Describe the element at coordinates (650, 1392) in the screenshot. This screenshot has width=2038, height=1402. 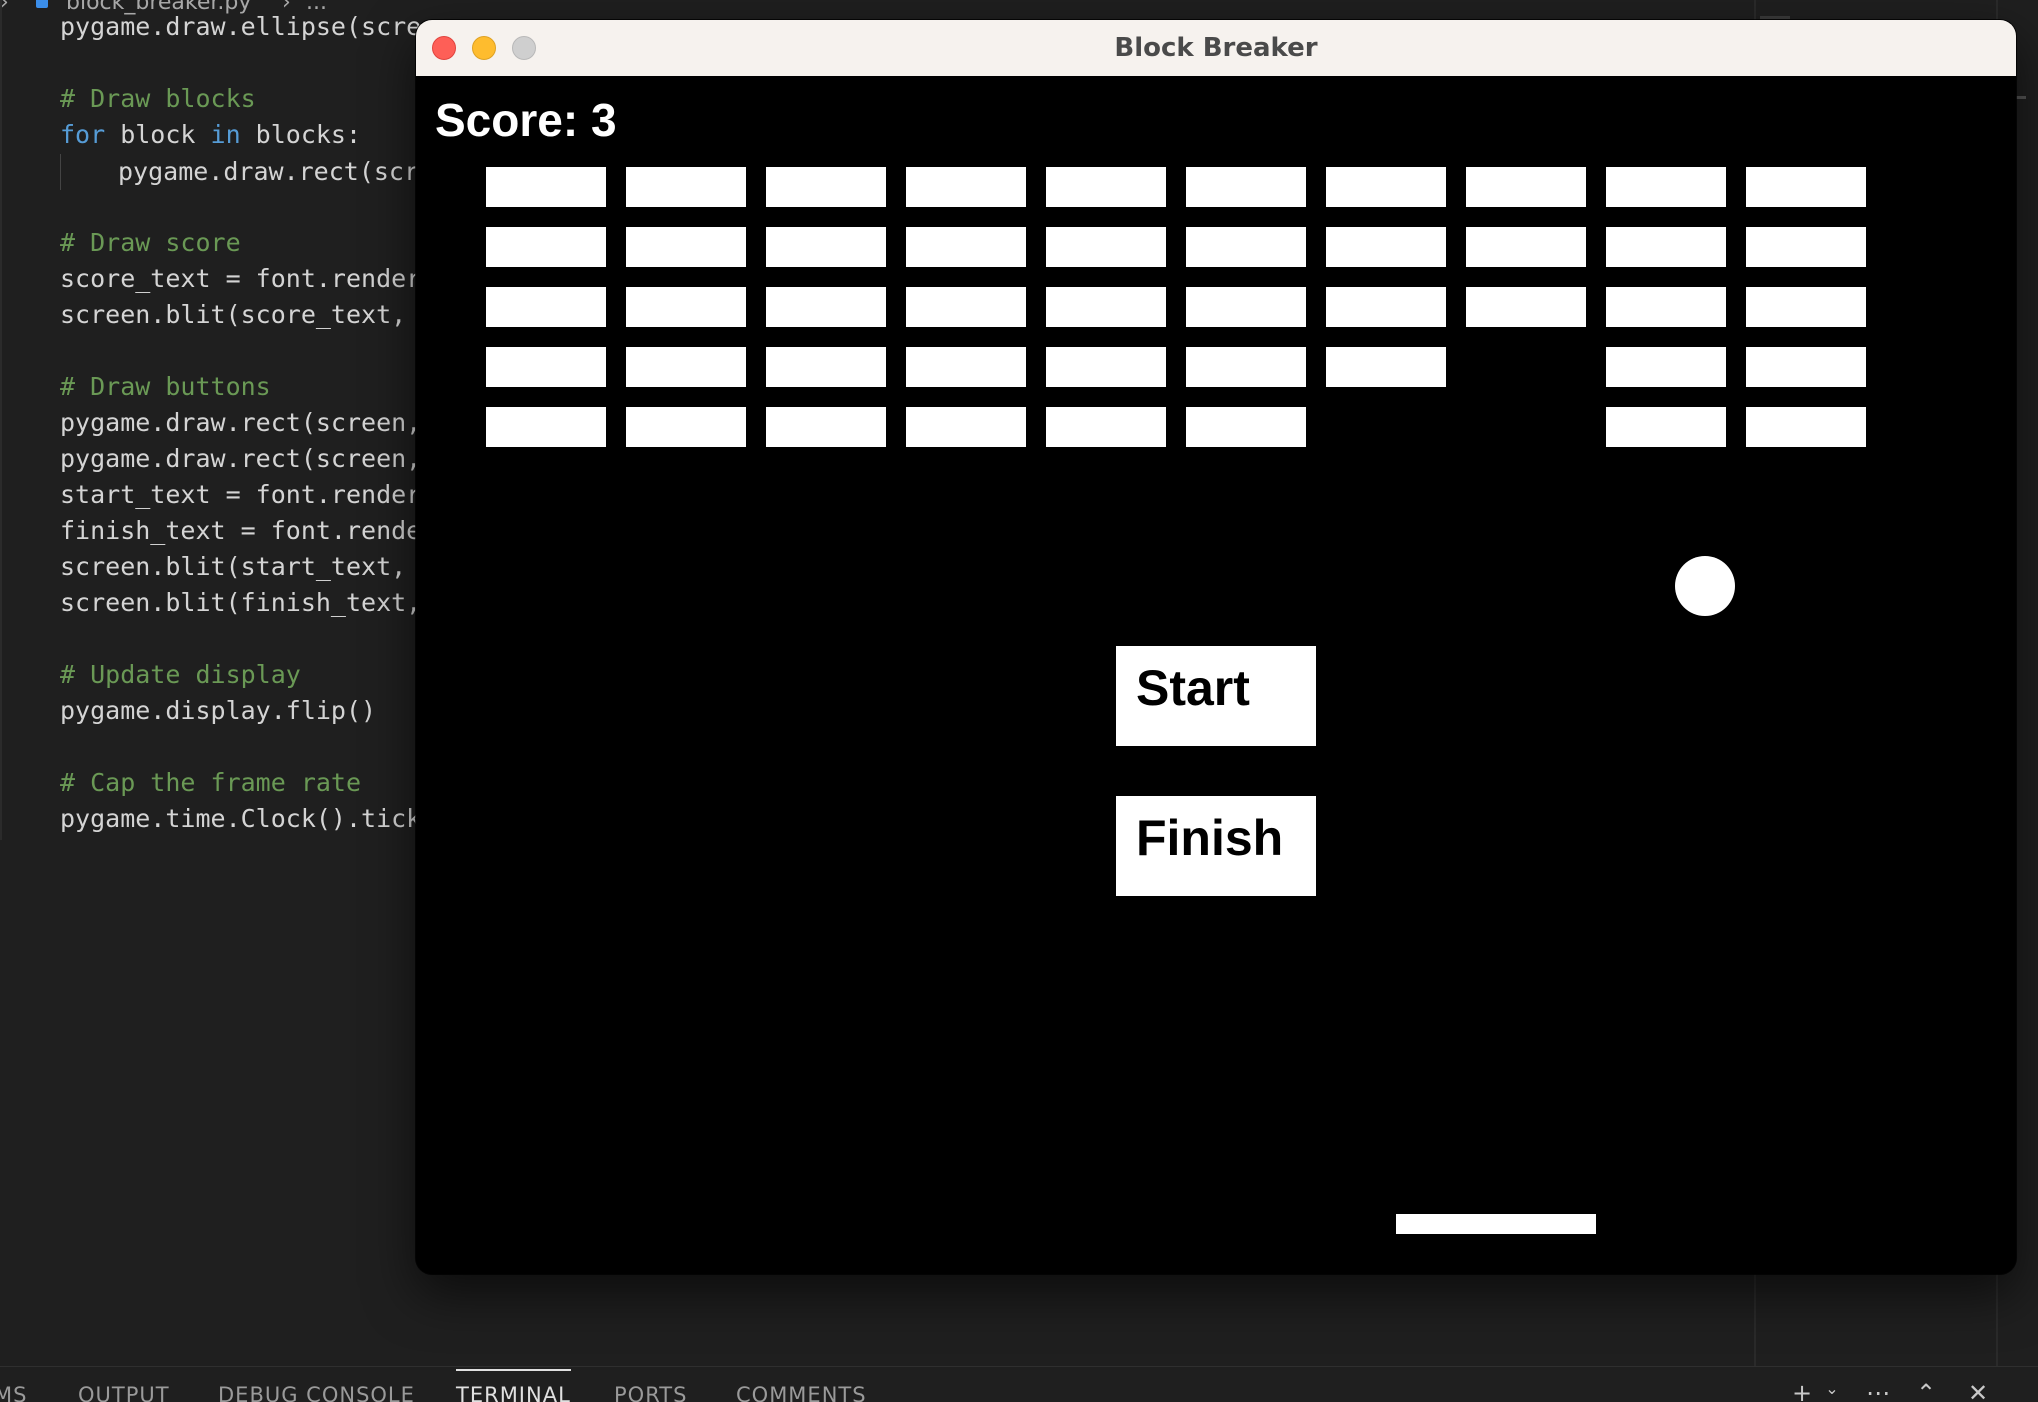
I see `tab-ports: PORTS` at that location.